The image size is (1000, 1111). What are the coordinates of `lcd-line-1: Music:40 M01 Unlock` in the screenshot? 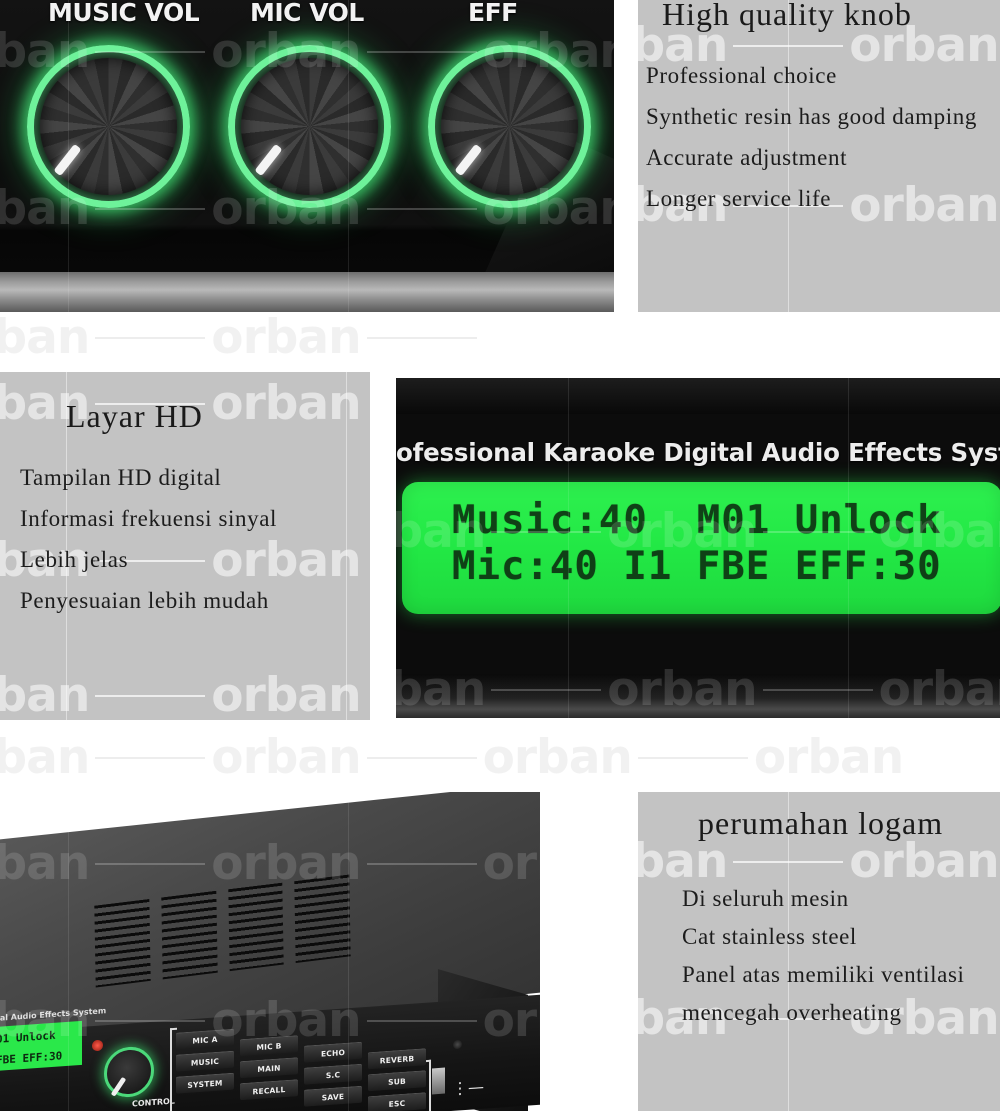 It's located at (697, 520).